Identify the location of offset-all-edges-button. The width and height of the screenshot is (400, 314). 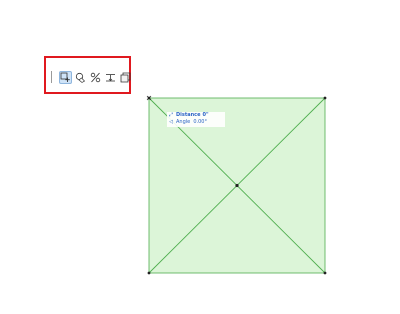
(125, 77).